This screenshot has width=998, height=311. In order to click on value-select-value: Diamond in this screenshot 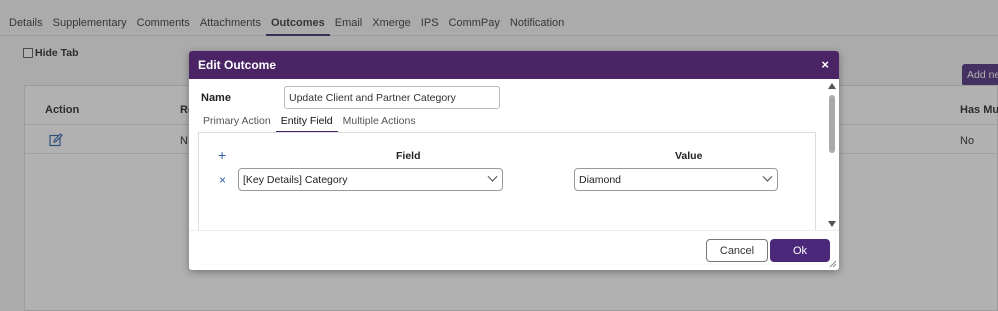, I will do `click(600, 180)`.